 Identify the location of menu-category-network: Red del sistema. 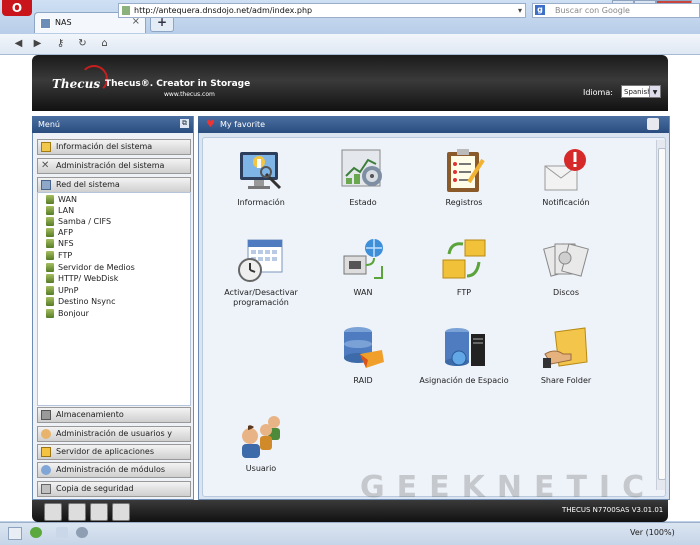
(114, 185).